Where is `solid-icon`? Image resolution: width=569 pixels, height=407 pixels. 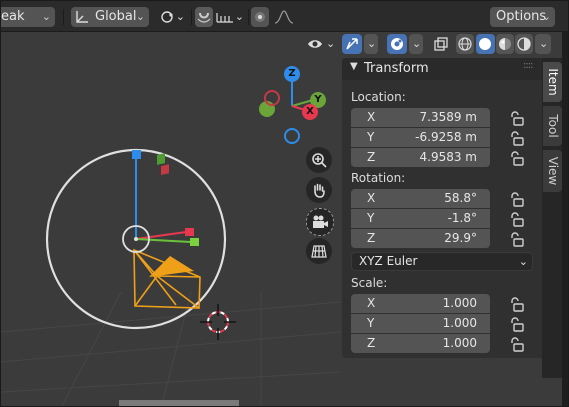 solid-icon is located at coordinates (485, 44).